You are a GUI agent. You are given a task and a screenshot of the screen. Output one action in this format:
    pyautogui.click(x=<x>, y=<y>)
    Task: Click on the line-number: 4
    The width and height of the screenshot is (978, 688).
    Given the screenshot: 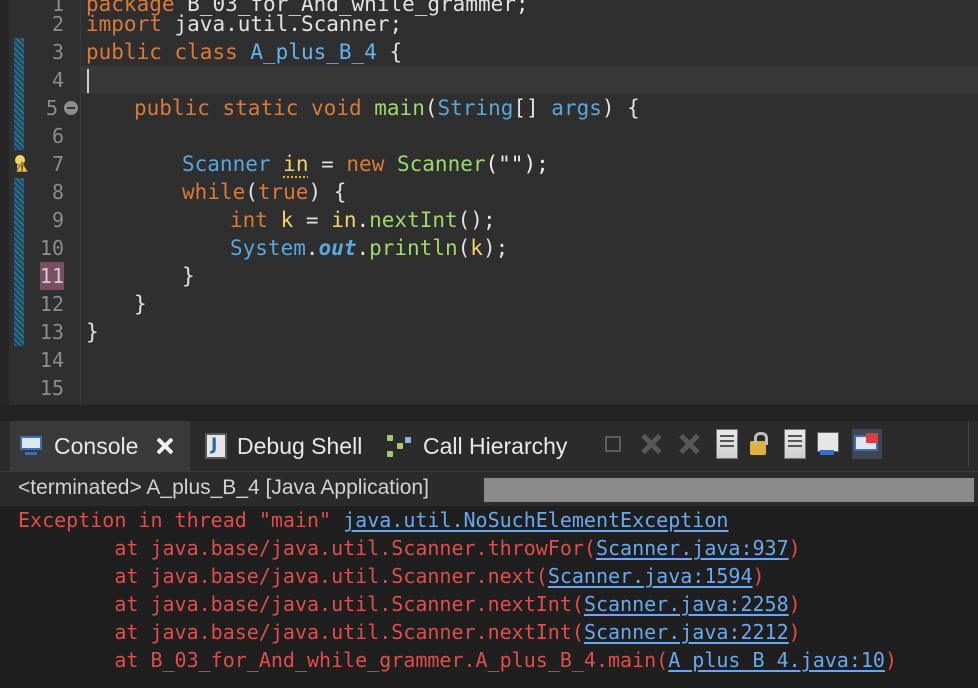 What is the action you would take?
    pyautogui.click(x=57, y=80)
    